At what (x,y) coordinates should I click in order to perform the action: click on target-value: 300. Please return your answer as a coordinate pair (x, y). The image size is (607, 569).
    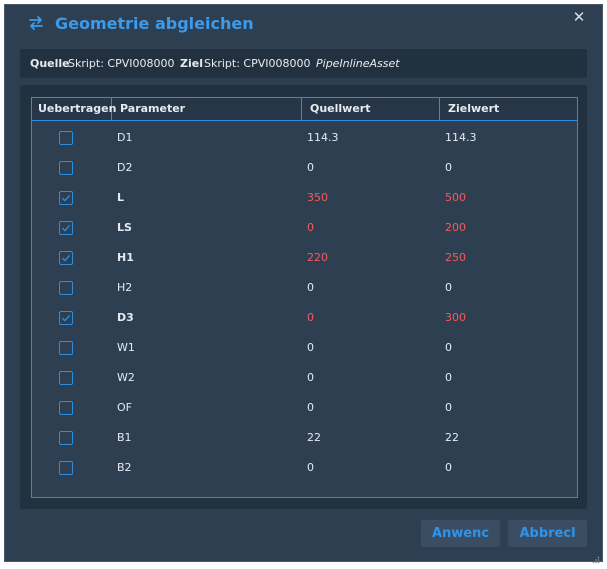
    Looking at the image, I should click on (455, 317).